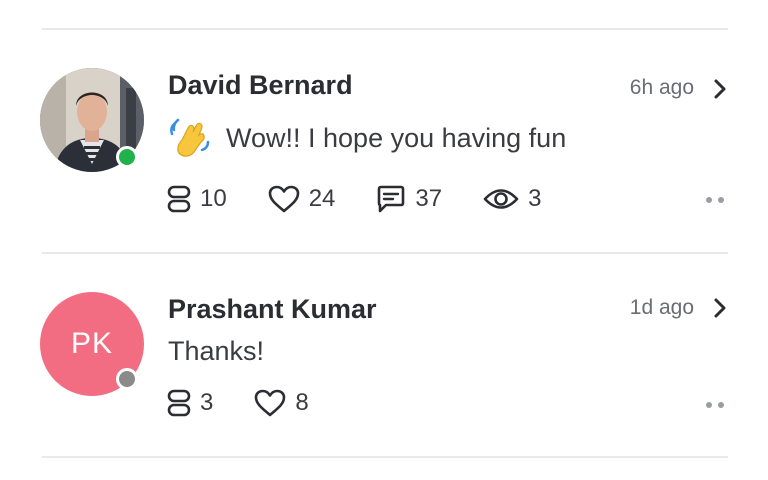  I want to click on divider, so click(385, 253).